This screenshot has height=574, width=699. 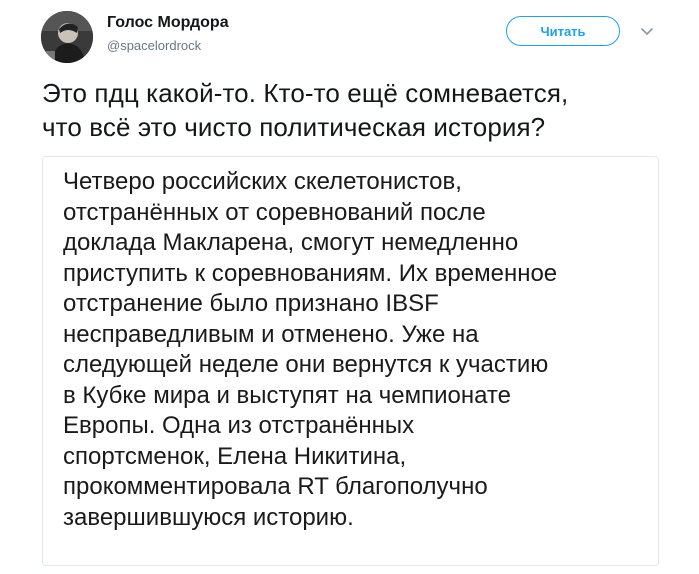 I want to click on follow-button: Читать, so click(x=563, y=31).